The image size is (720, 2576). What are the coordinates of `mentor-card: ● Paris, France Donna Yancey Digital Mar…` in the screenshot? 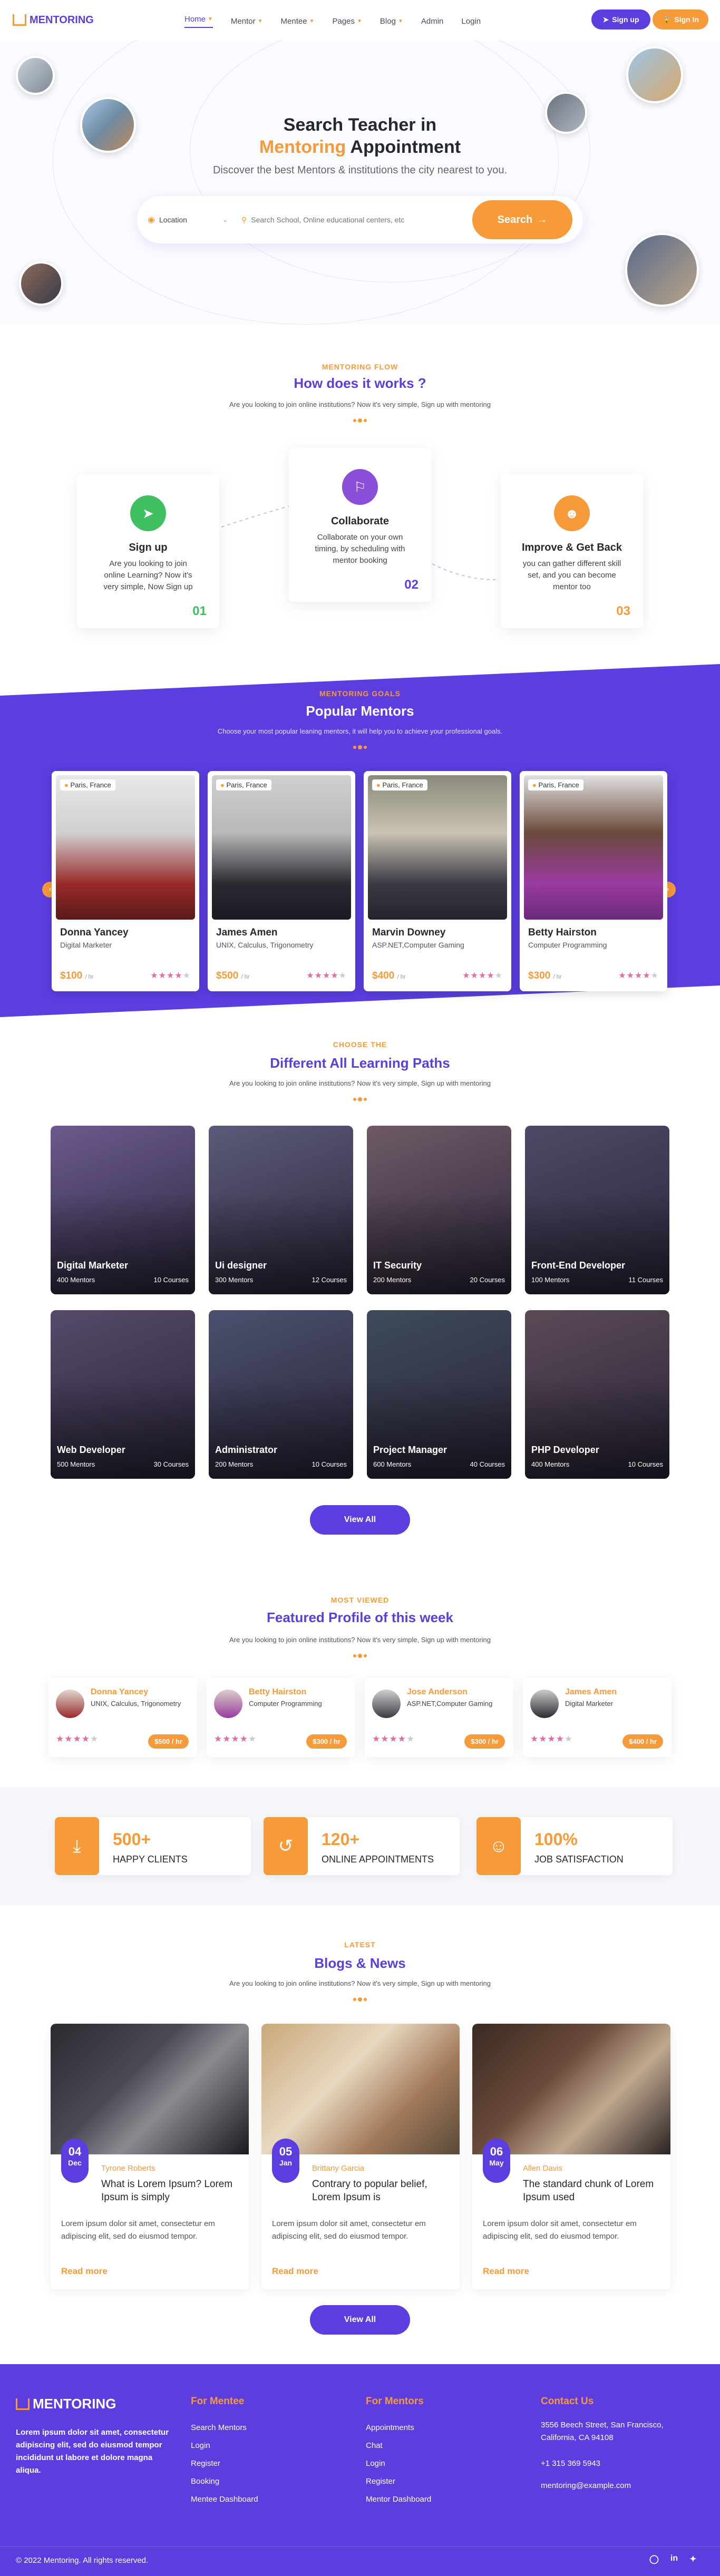 It's located at (125, 881).